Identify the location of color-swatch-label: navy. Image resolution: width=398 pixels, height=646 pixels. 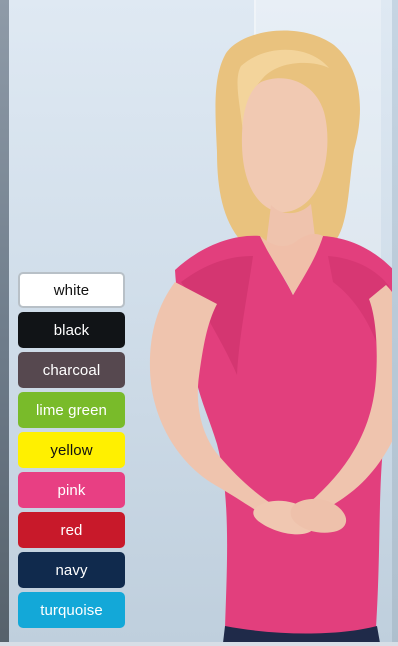
(71, 570).